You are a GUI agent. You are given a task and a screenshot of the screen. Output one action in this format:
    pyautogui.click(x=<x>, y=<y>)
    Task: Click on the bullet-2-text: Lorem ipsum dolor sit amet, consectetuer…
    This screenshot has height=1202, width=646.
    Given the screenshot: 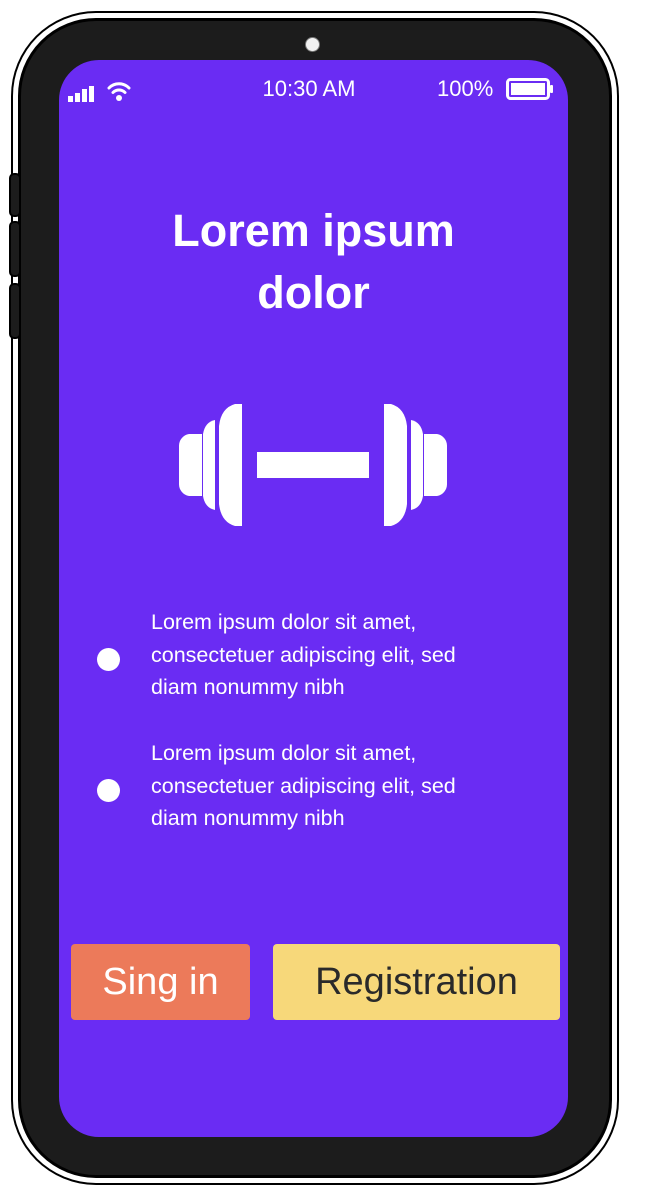 What is the action you would take?
    pyautogui.click(x=303, y=785)
    